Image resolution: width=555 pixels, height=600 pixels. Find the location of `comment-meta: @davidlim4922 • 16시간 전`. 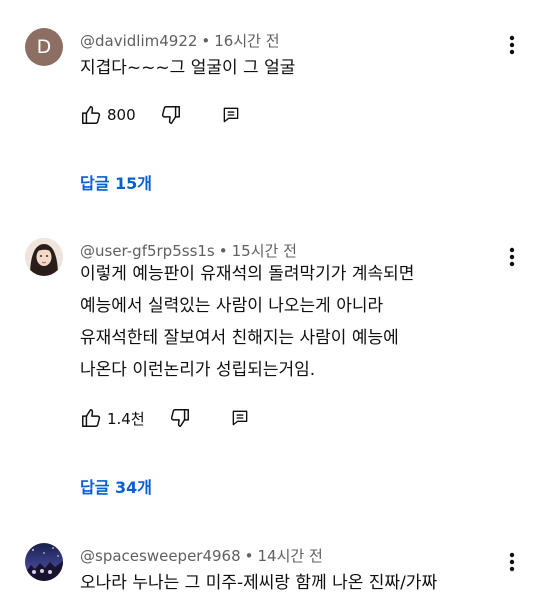

comment-meta: @davidlim4922 • 16시간 전 is located at coordinates (180, 40).